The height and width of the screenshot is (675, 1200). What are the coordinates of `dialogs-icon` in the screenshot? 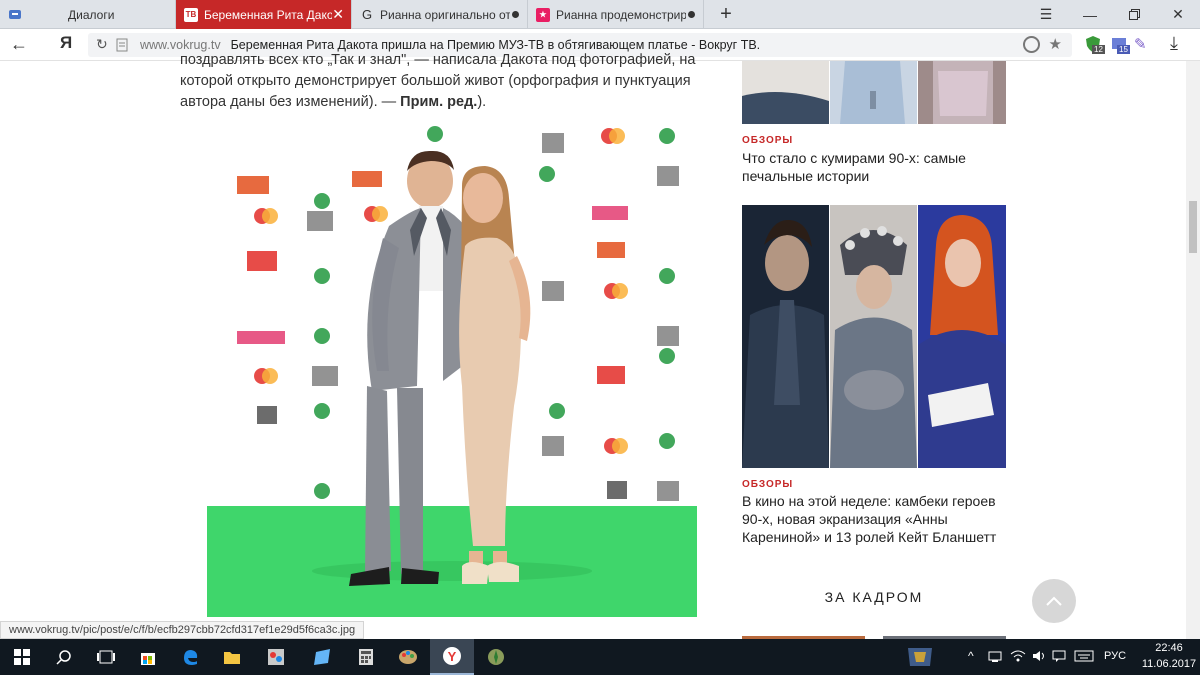 It's located at (15, 15).